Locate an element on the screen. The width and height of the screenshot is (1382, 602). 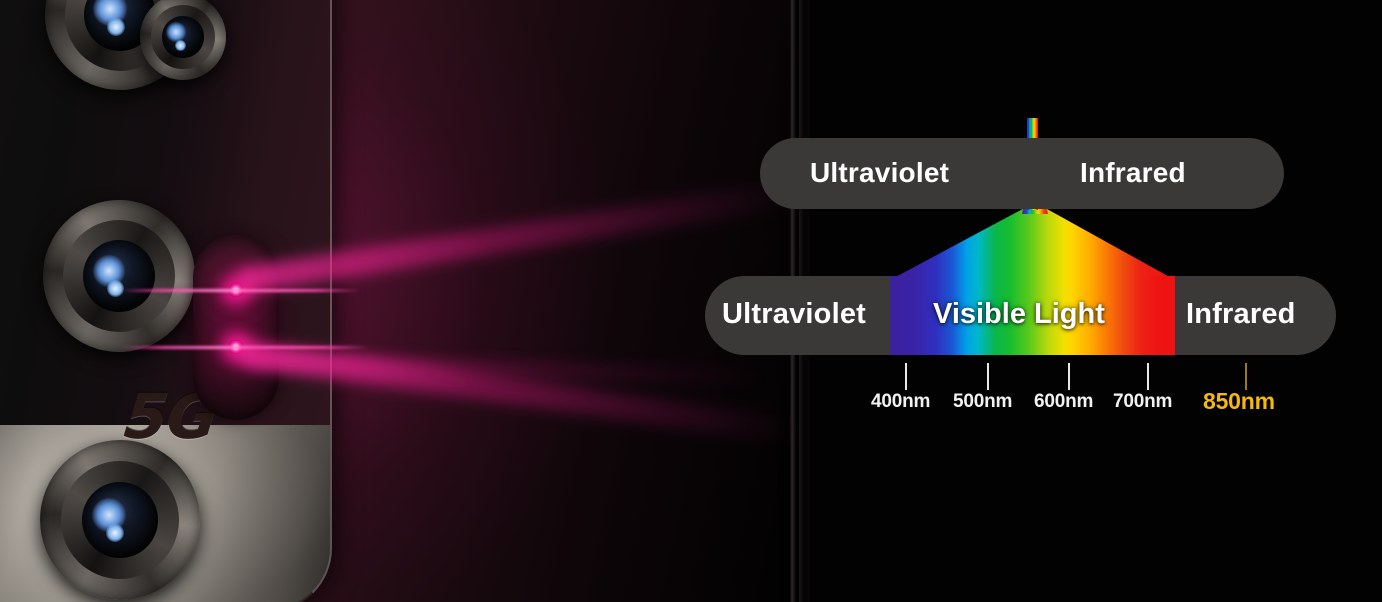
wavelength-label-850nm: 850nm is located at coordinates (1239, 401).